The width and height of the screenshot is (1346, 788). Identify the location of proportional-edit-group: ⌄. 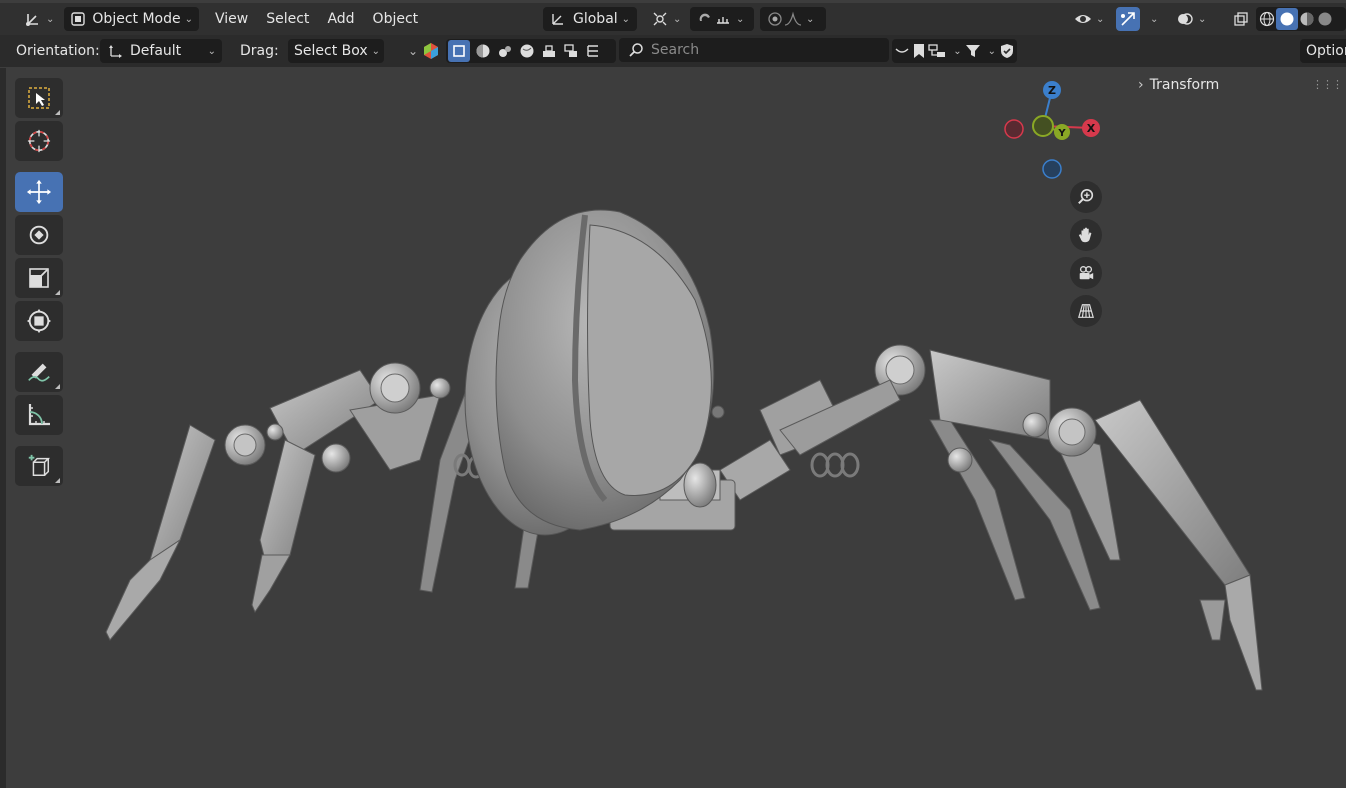
(793, 19).